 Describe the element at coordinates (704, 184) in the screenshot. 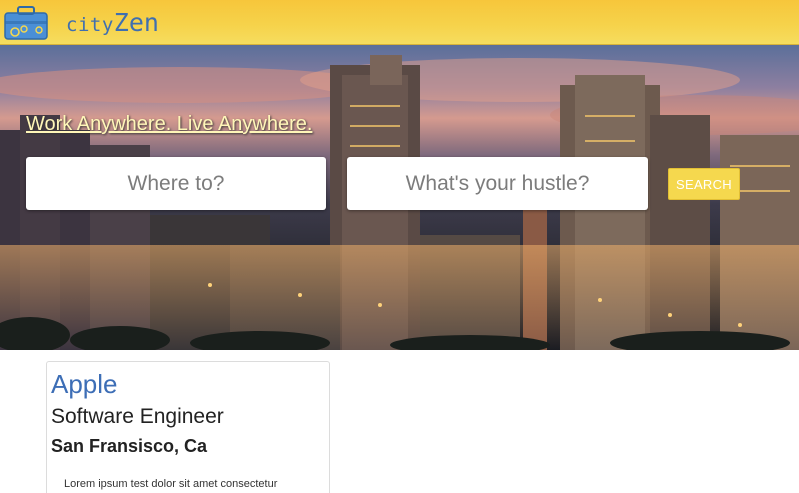

I see `search-button: SEARCH` at that location.